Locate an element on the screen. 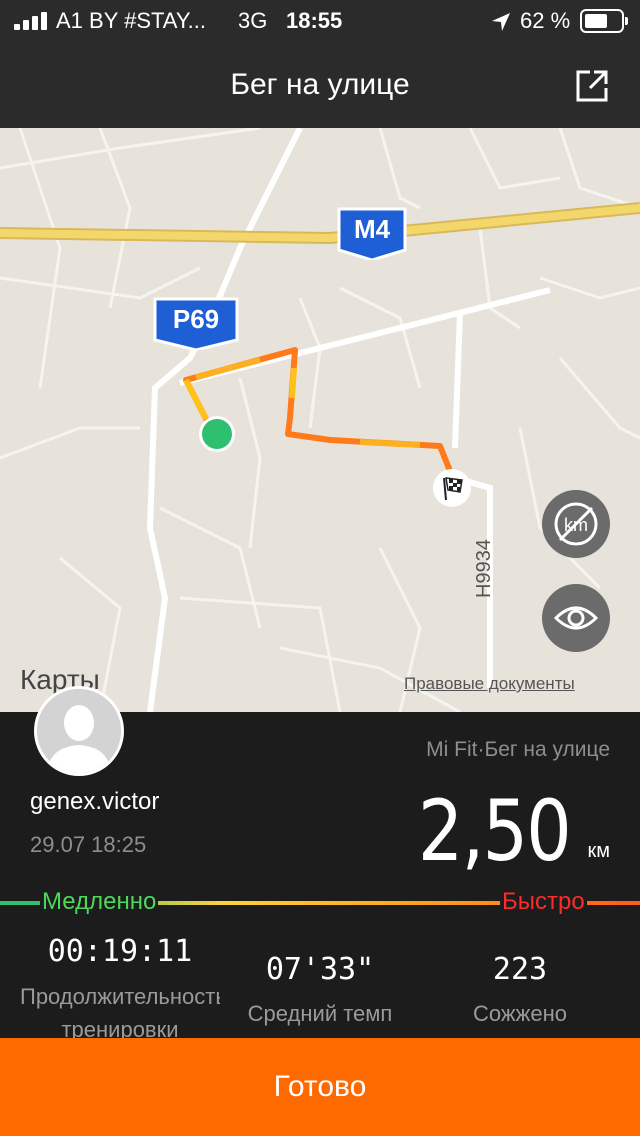 Image resolution: width=640 pixels, height=1136 pixels. battery-icon is located at coordinates (604, 21).